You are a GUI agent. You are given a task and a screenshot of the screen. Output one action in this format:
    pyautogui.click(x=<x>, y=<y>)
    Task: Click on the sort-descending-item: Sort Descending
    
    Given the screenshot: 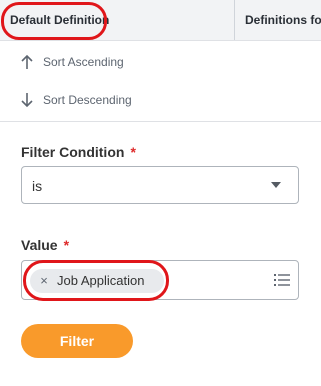 What is the action you would take?
    pyautogui.click(x=160, y=100)
    